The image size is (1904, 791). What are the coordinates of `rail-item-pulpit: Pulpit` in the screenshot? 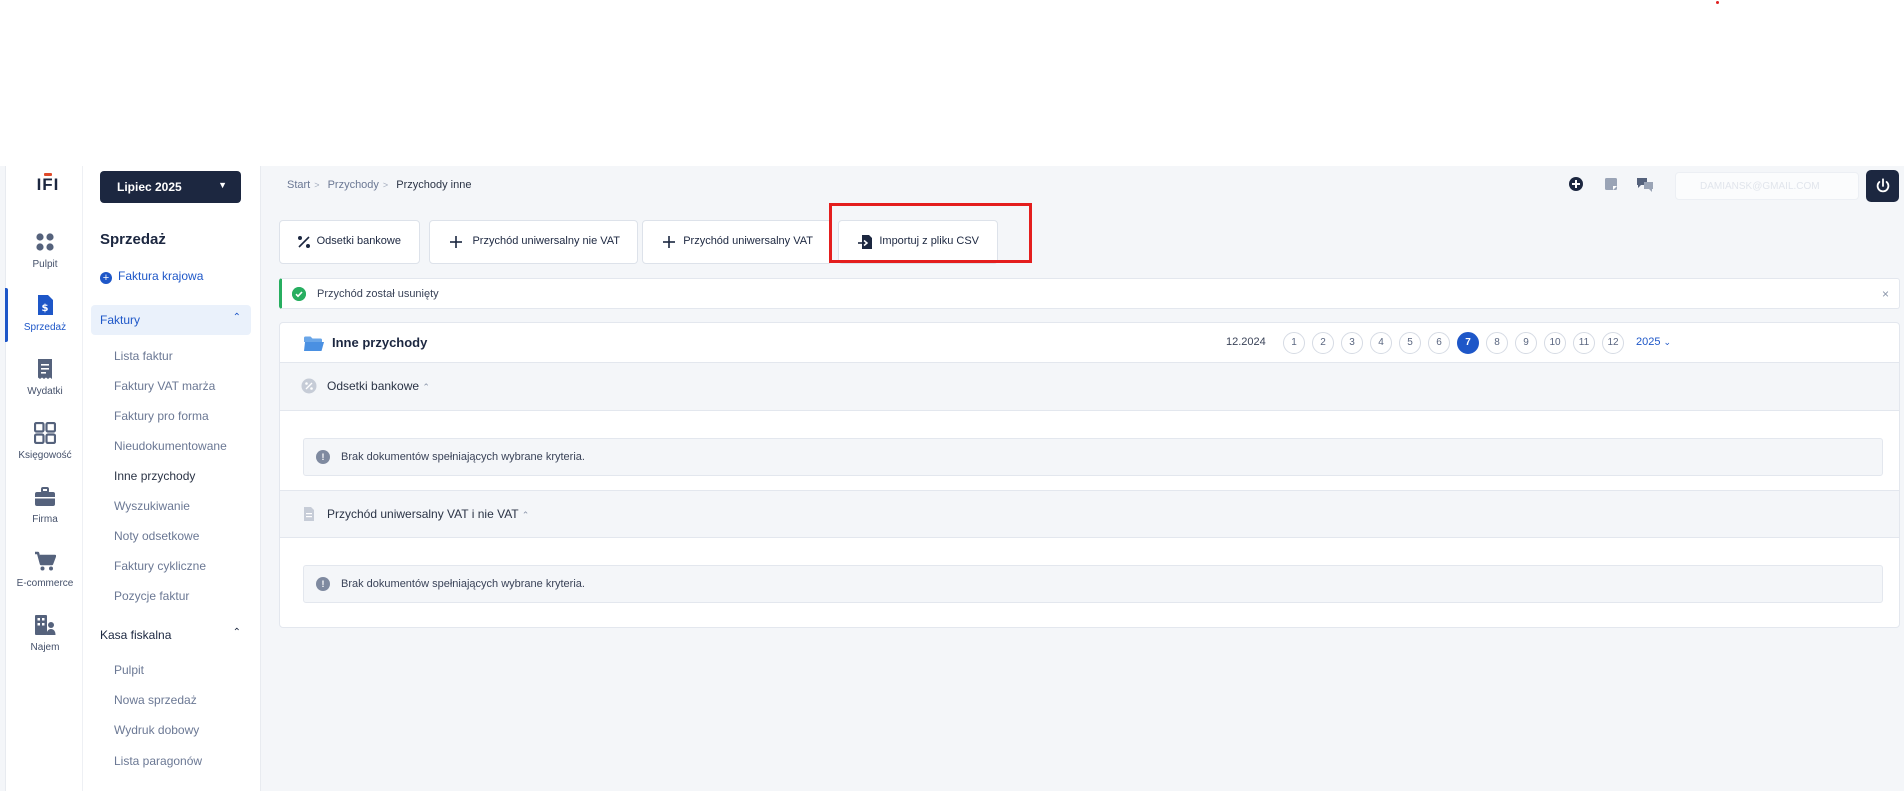 It's located at (45, 261).